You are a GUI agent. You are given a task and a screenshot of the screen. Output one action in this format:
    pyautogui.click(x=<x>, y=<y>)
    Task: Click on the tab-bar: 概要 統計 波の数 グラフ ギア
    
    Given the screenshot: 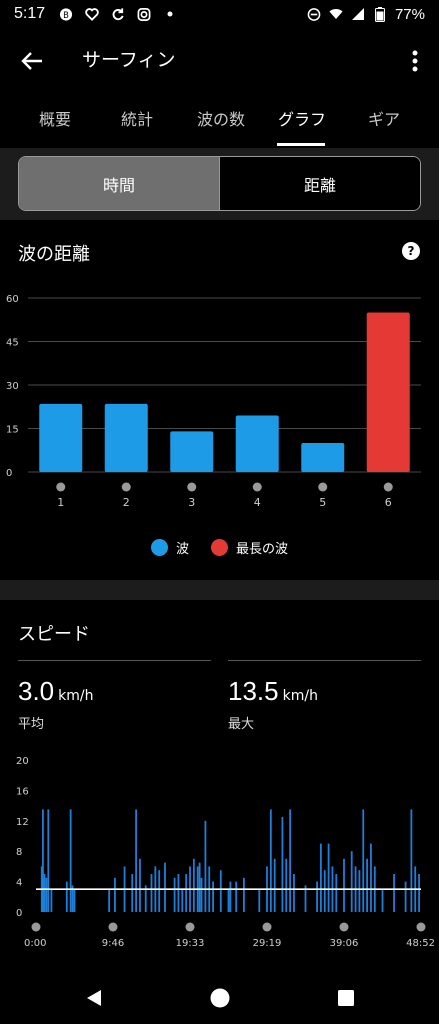 What is the action you would take?
    pyautogui.click(x=219, y=122)
    